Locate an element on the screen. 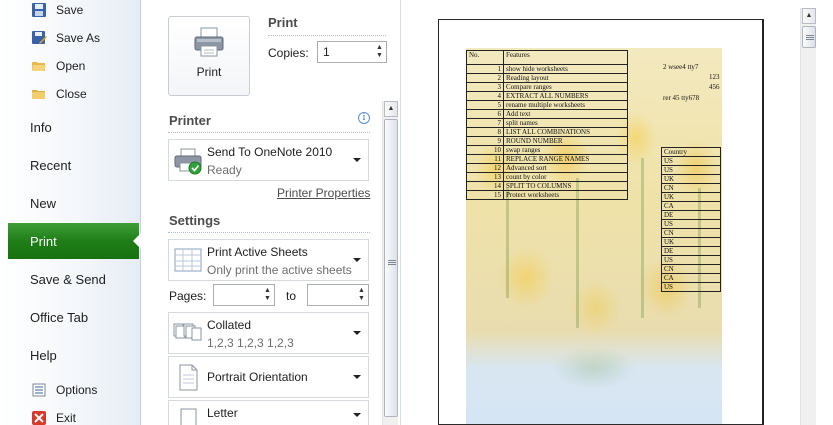 The image size is (833, 425). exit-label: Exit is located at coordinates (66, 418).